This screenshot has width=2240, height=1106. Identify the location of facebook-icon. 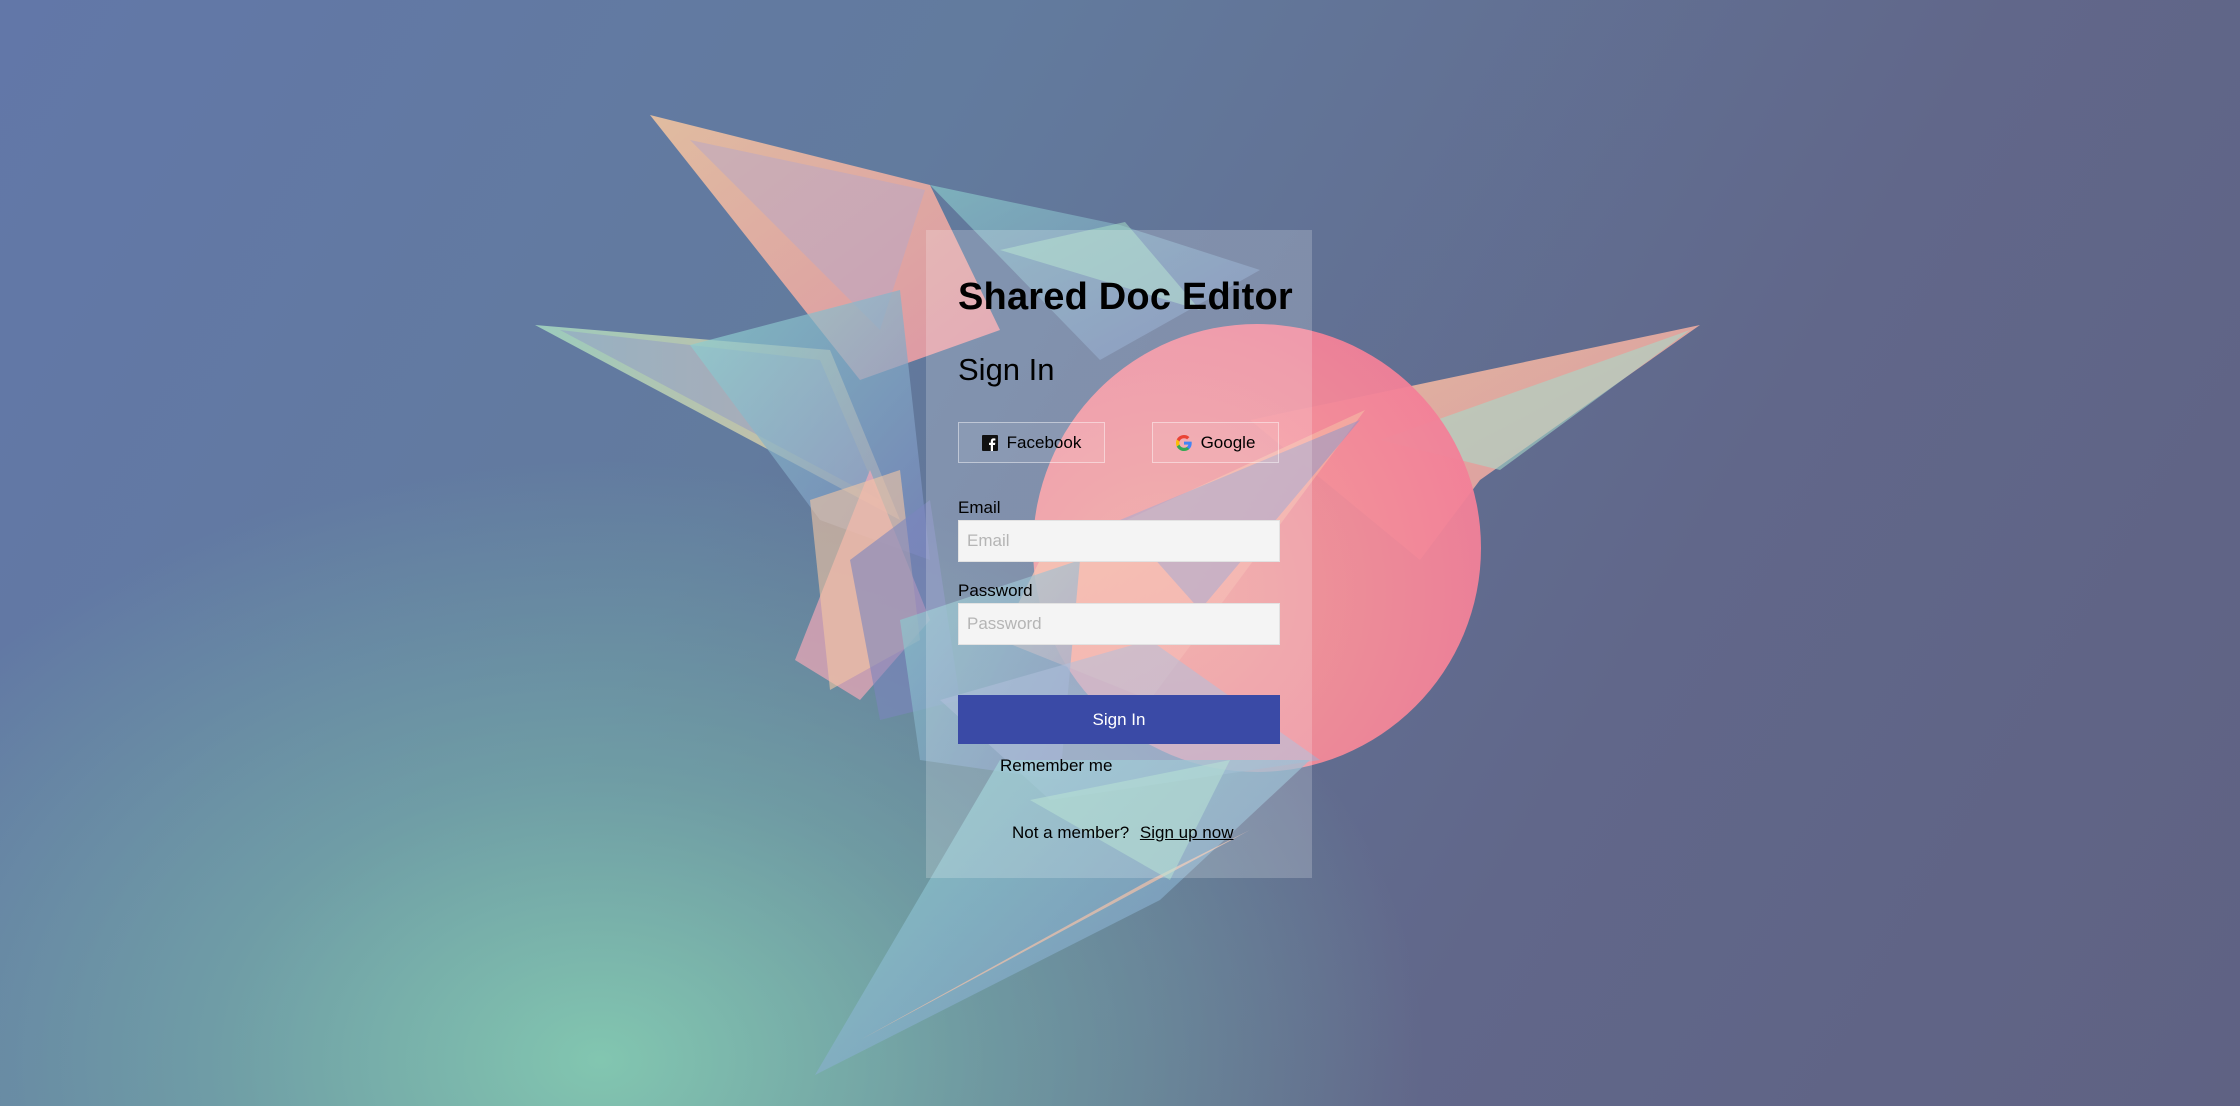
(989, 442).